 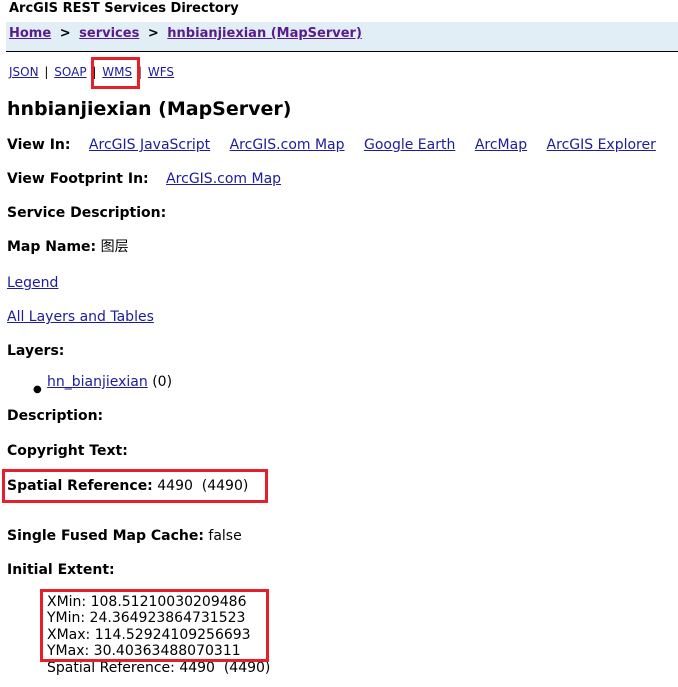 I want to click on layers-row: Layers:, so click(x=35, y=351).